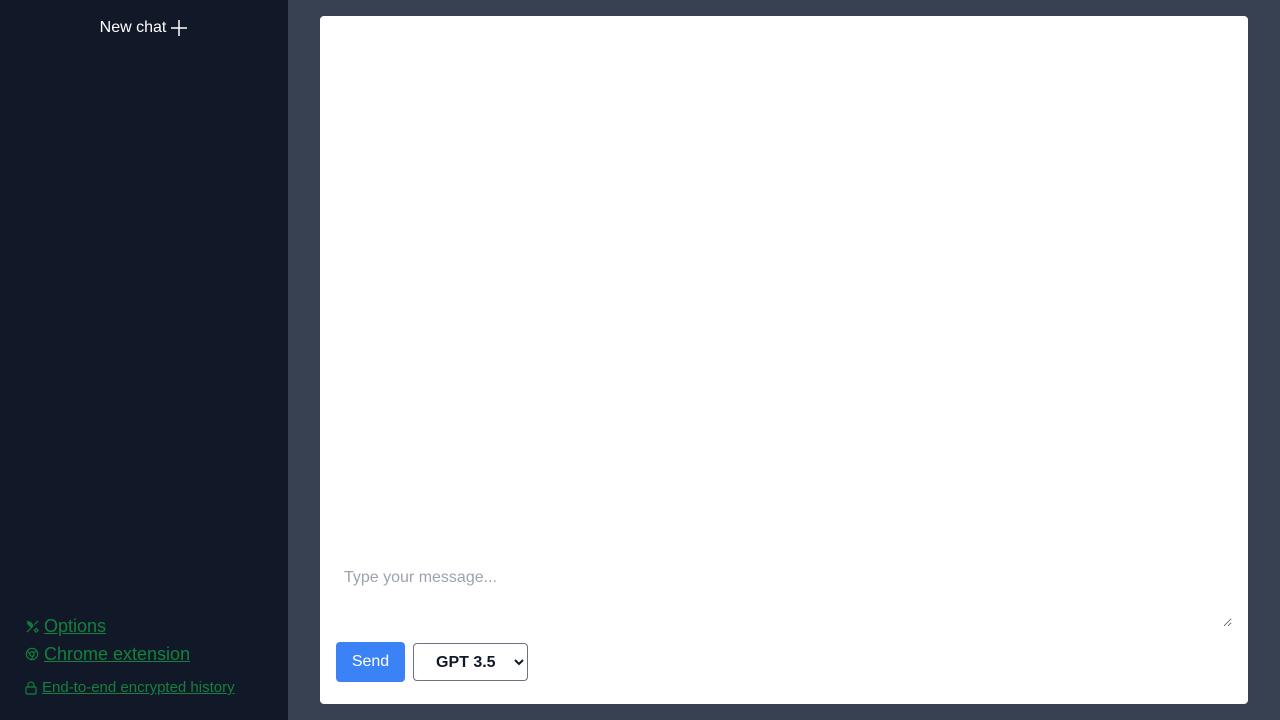  I want to click on tools-icon, so click(32, 626).